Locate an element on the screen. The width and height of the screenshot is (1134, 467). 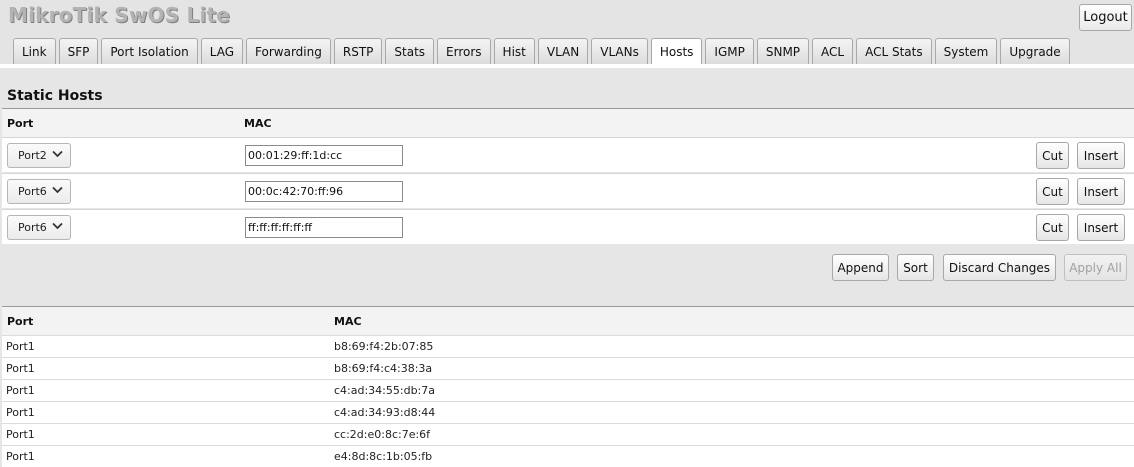
table-row: Port1 c4:ad:34:55:db:7a is located at coordinates (568, 390).